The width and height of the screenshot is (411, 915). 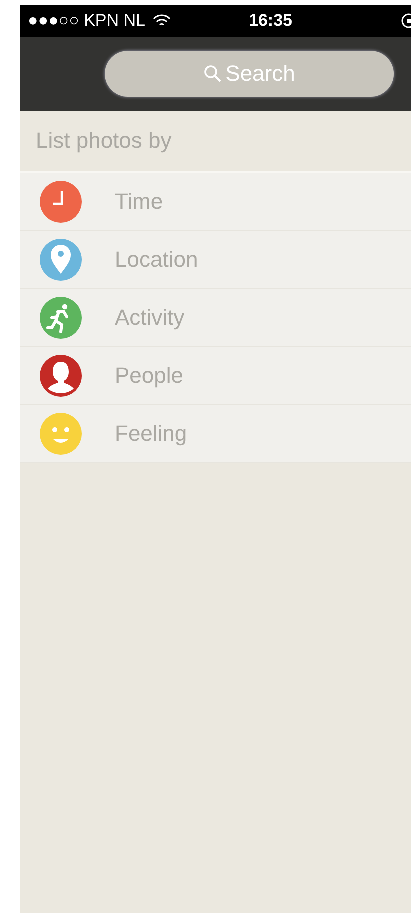 What do you see at coordinates (162, 21) in the screenshot?
I see `wifi-icon` at bounding box center [162, 21].